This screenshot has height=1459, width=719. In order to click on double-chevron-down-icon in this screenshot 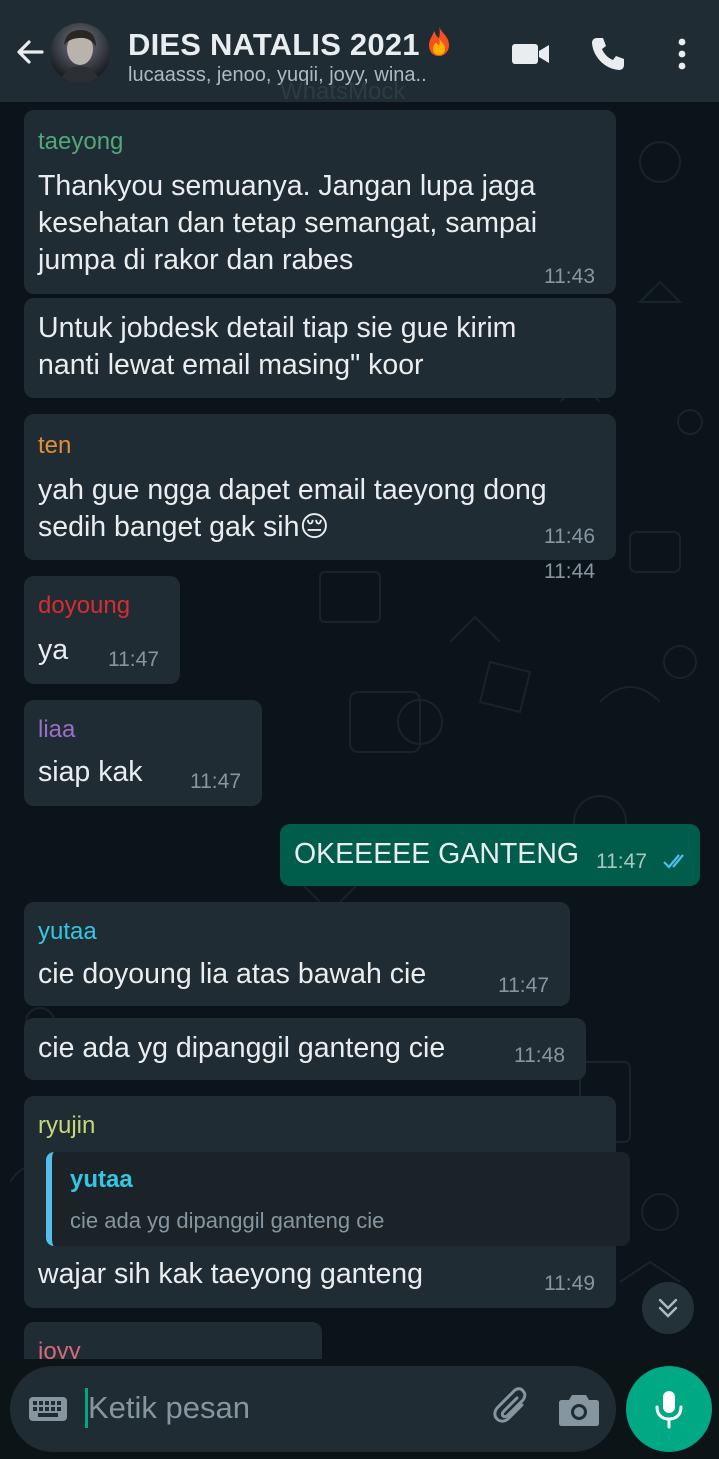, I will do `click(668, 1308)`.